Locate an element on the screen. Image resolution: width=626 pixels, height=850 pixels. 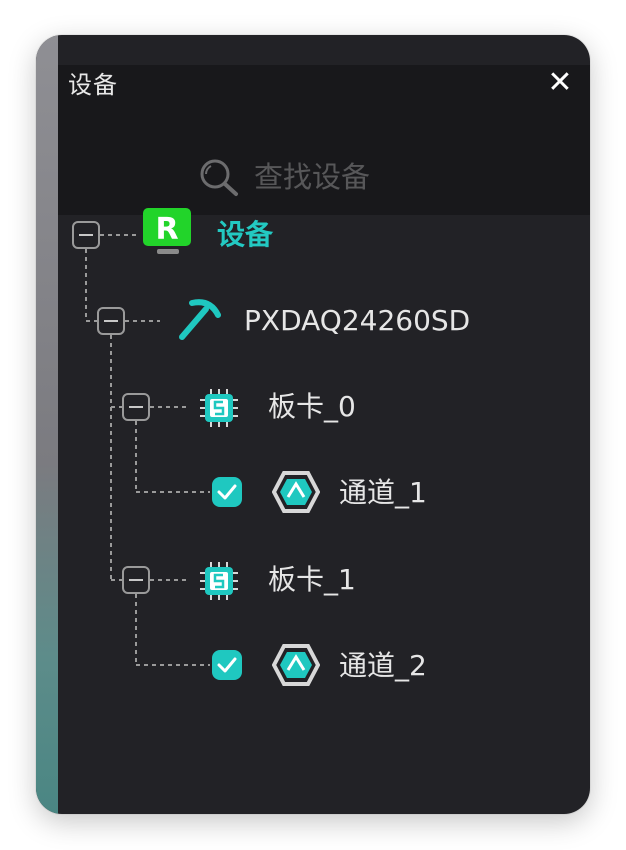
channel-2-checkbox is located at coordinates (227, 665).